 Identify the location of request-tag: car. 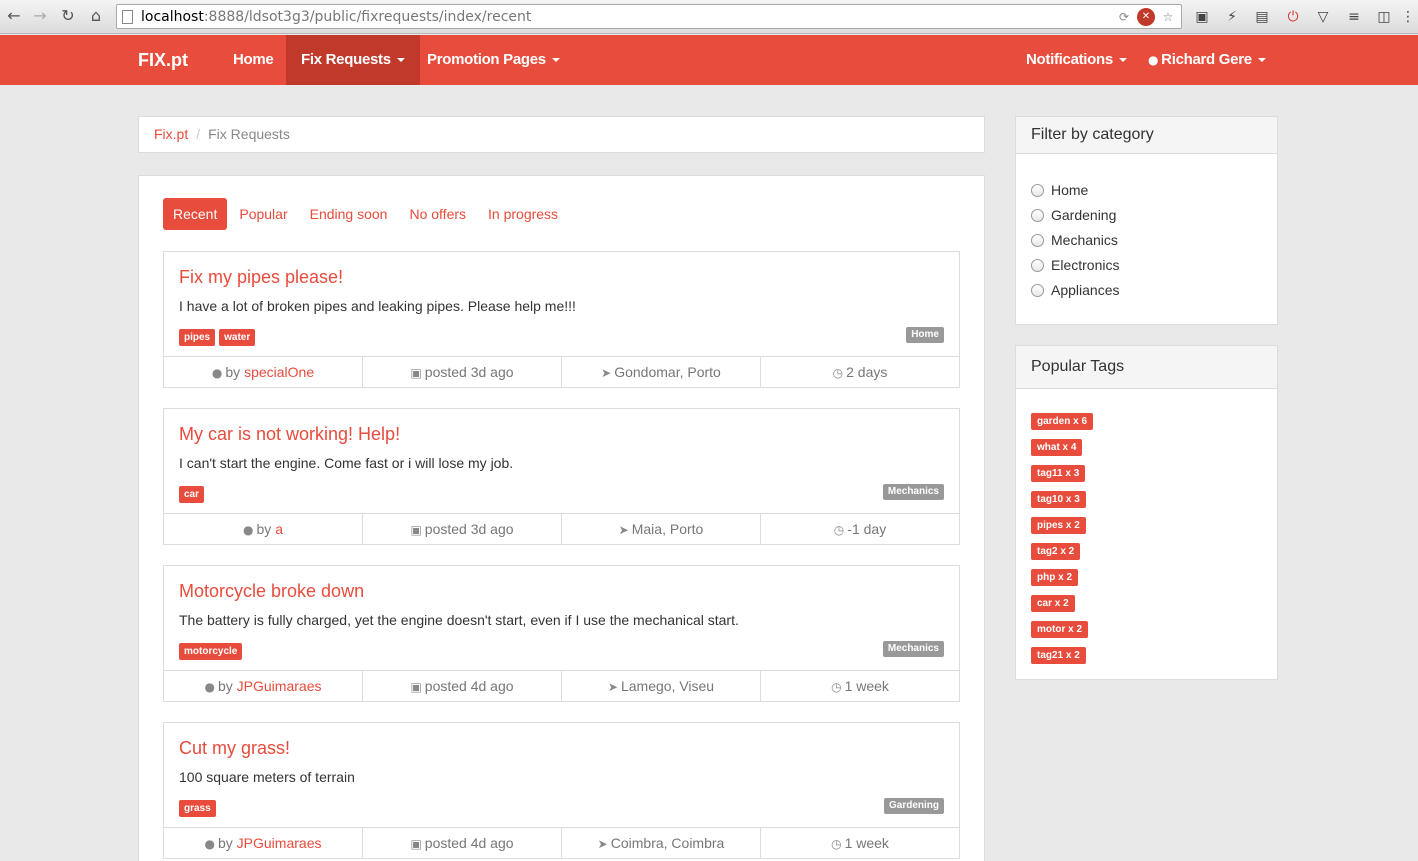
(192, 494).